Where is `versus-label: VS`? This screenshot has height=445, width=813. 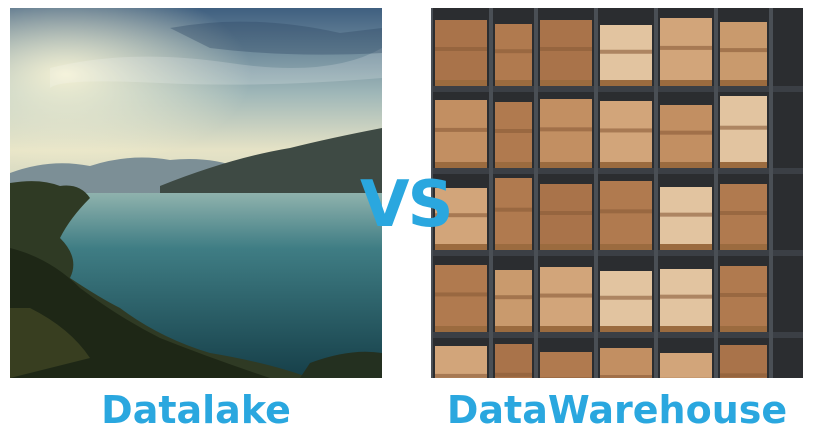
versus-label: VS is located at coordinates (407, 205).